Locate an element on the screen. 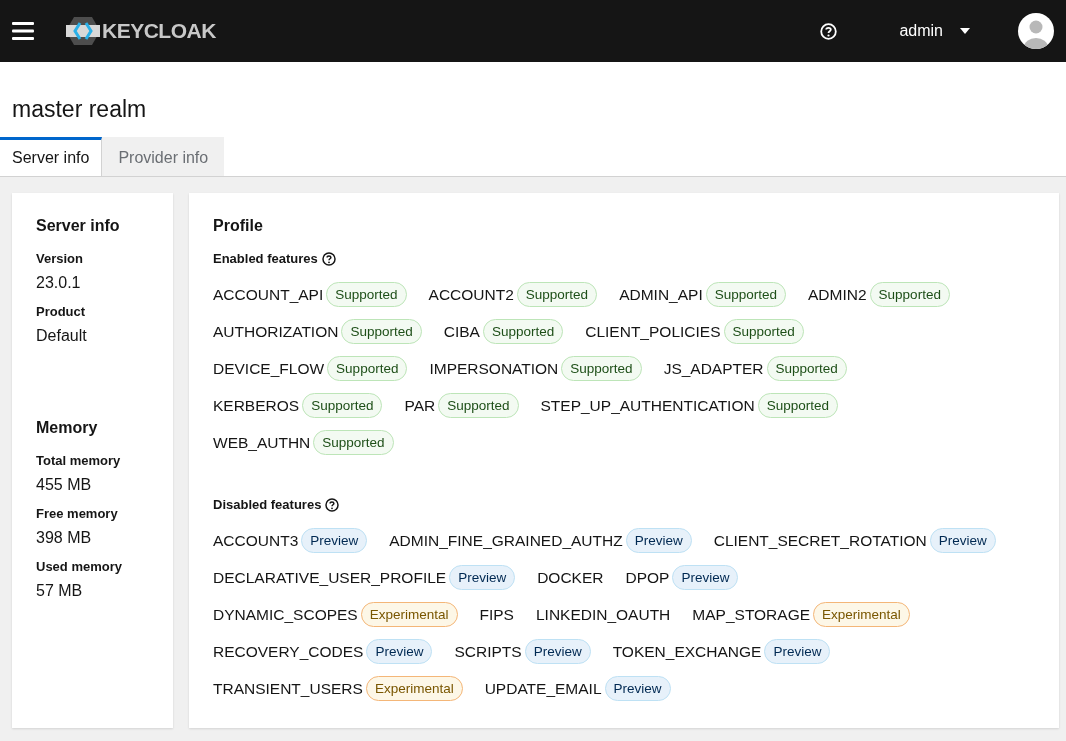 The width and height of the screenshot is (1066, 741). feature-name: UPDATE_EMAIL is located at coordinates (543, 688).